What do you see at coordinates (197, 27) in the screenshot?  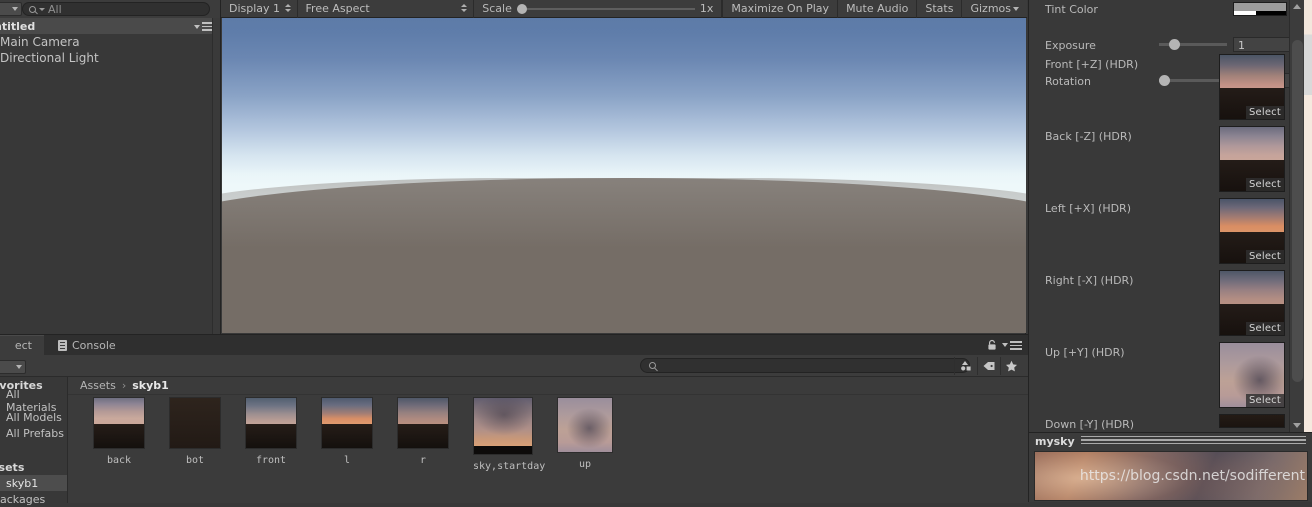 I see `chevron-down-icon` at bounding box center [197, 27].